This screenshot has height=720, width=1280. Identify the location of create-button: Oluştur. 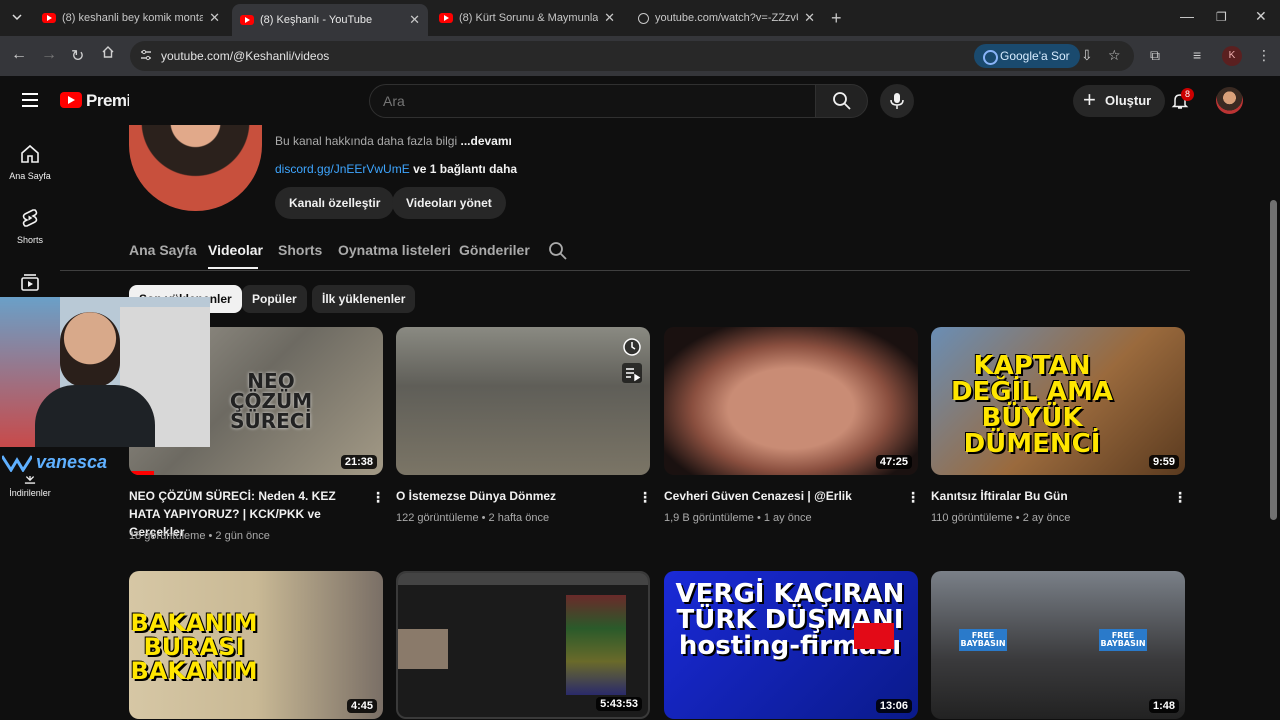
(1119, 100).